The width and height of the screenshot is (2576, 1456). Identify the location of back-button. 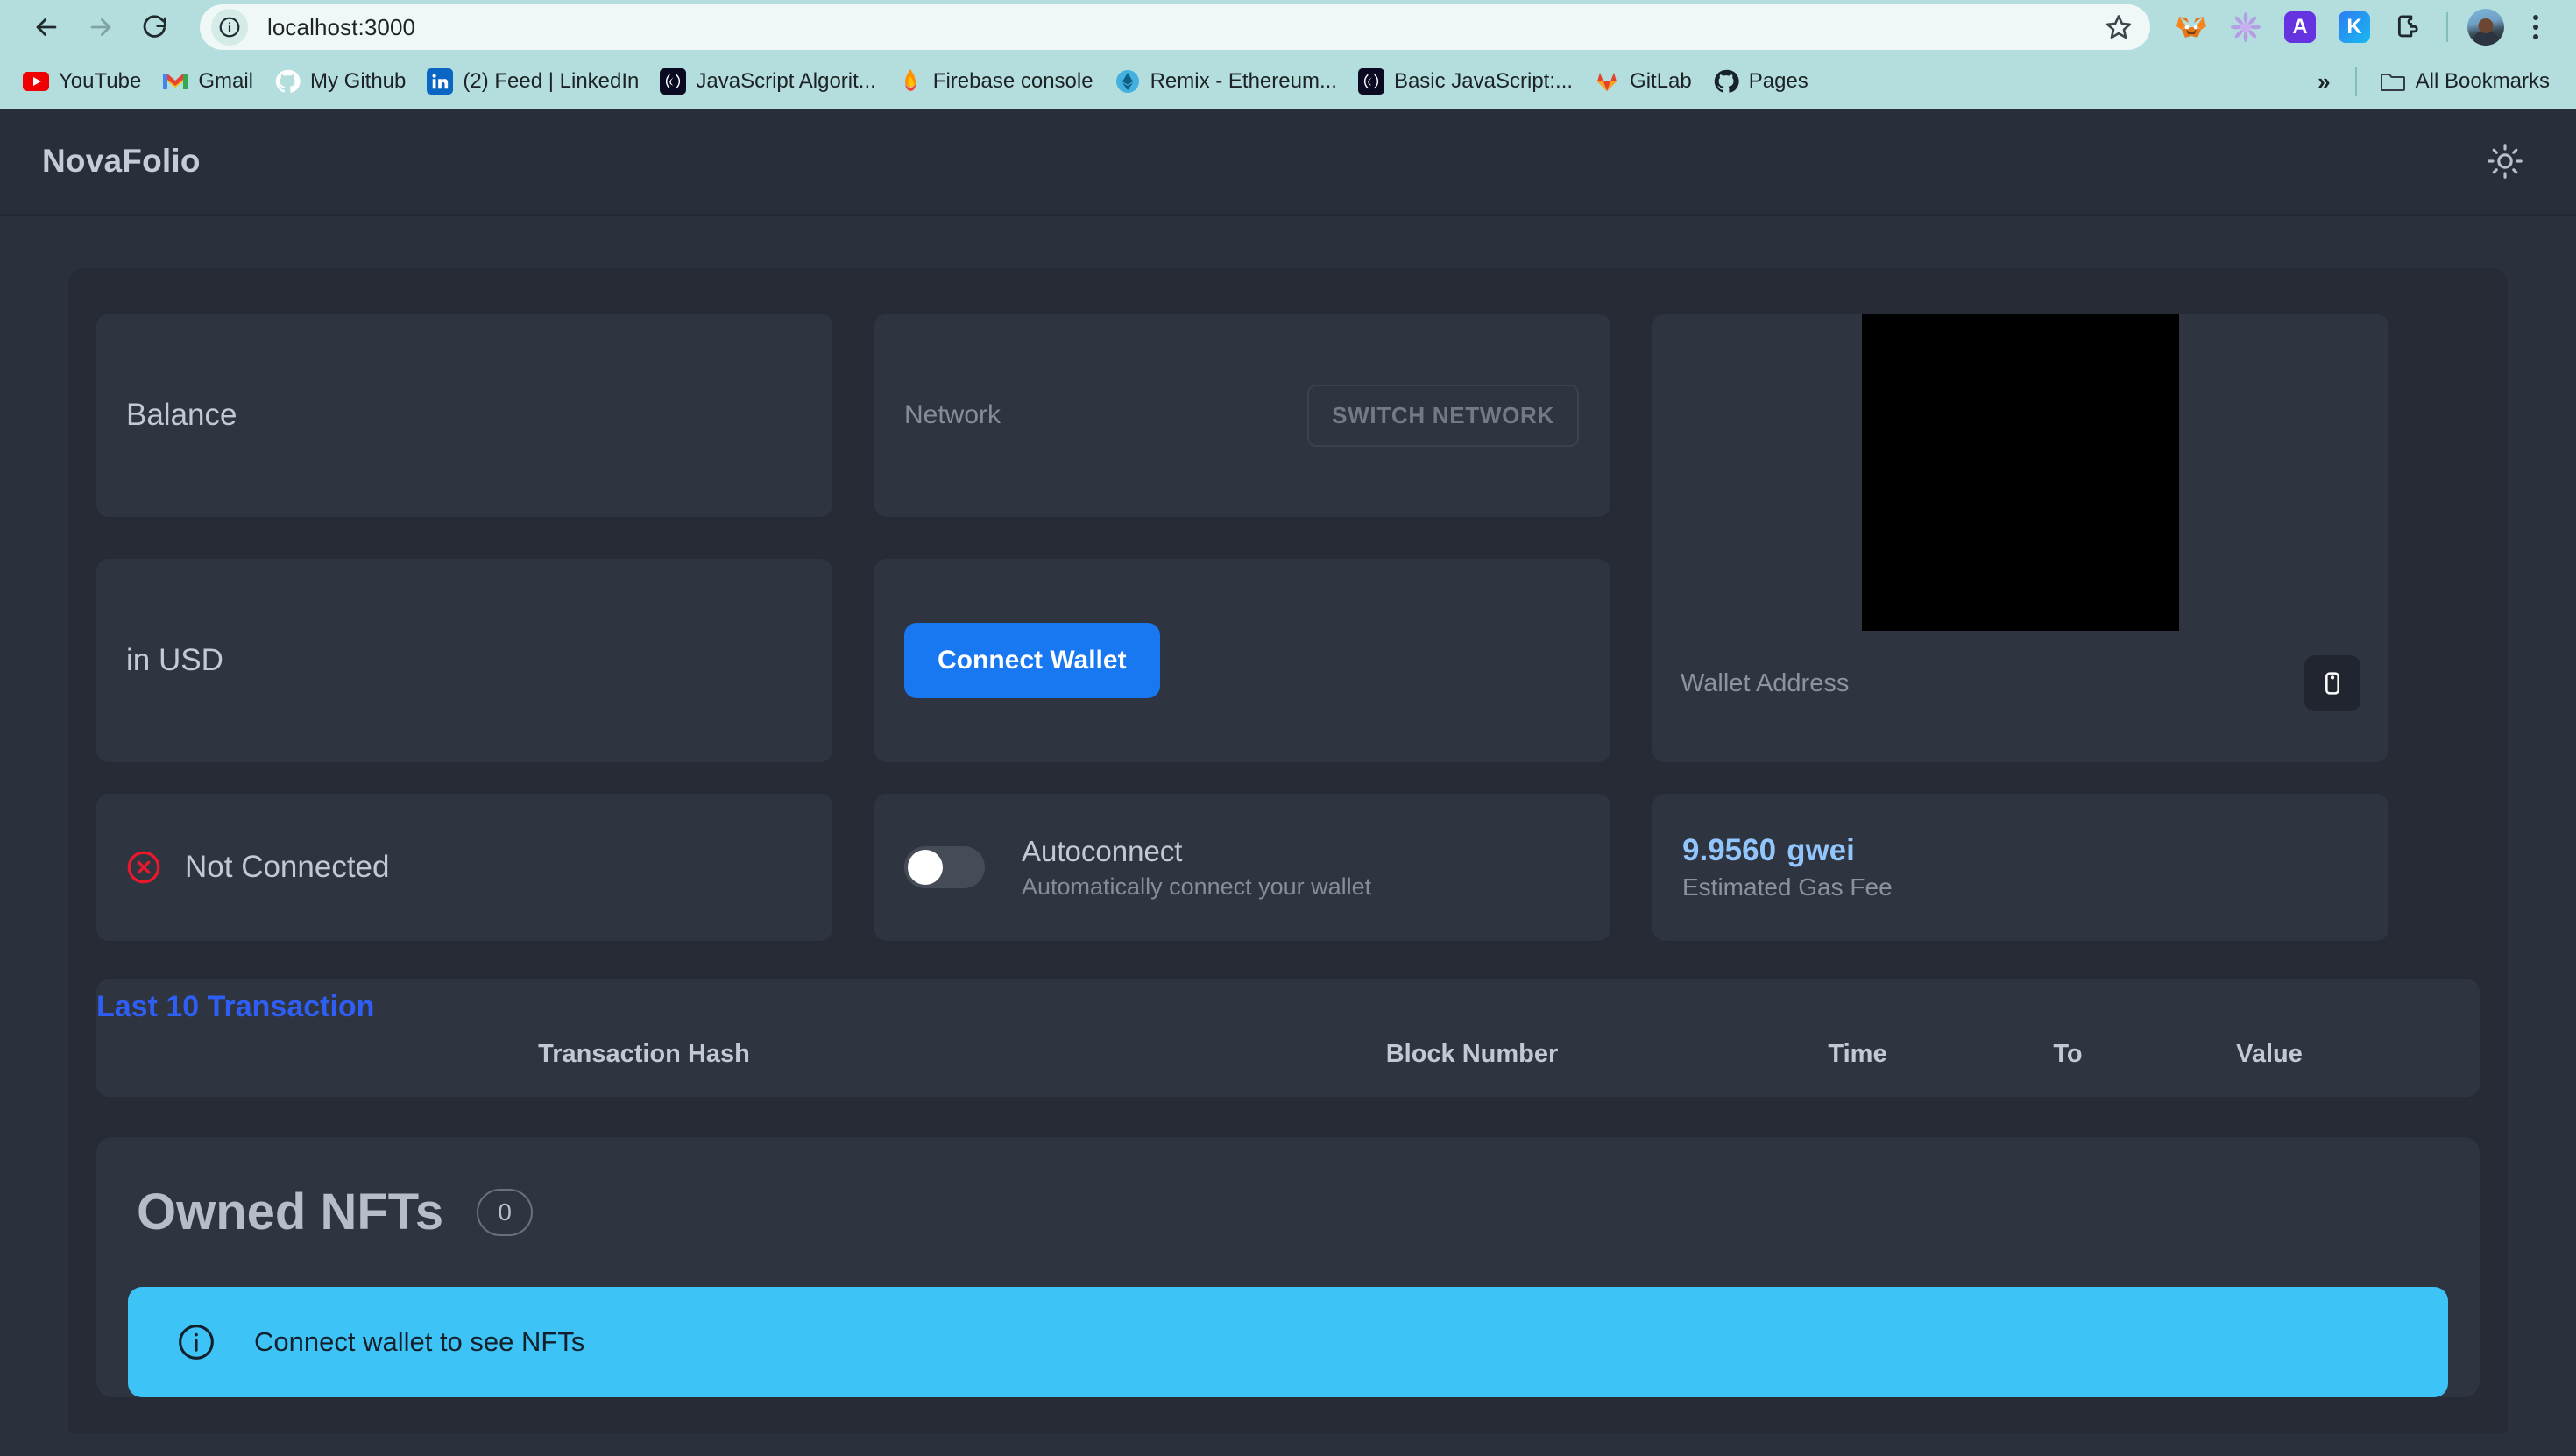
(46, 27).